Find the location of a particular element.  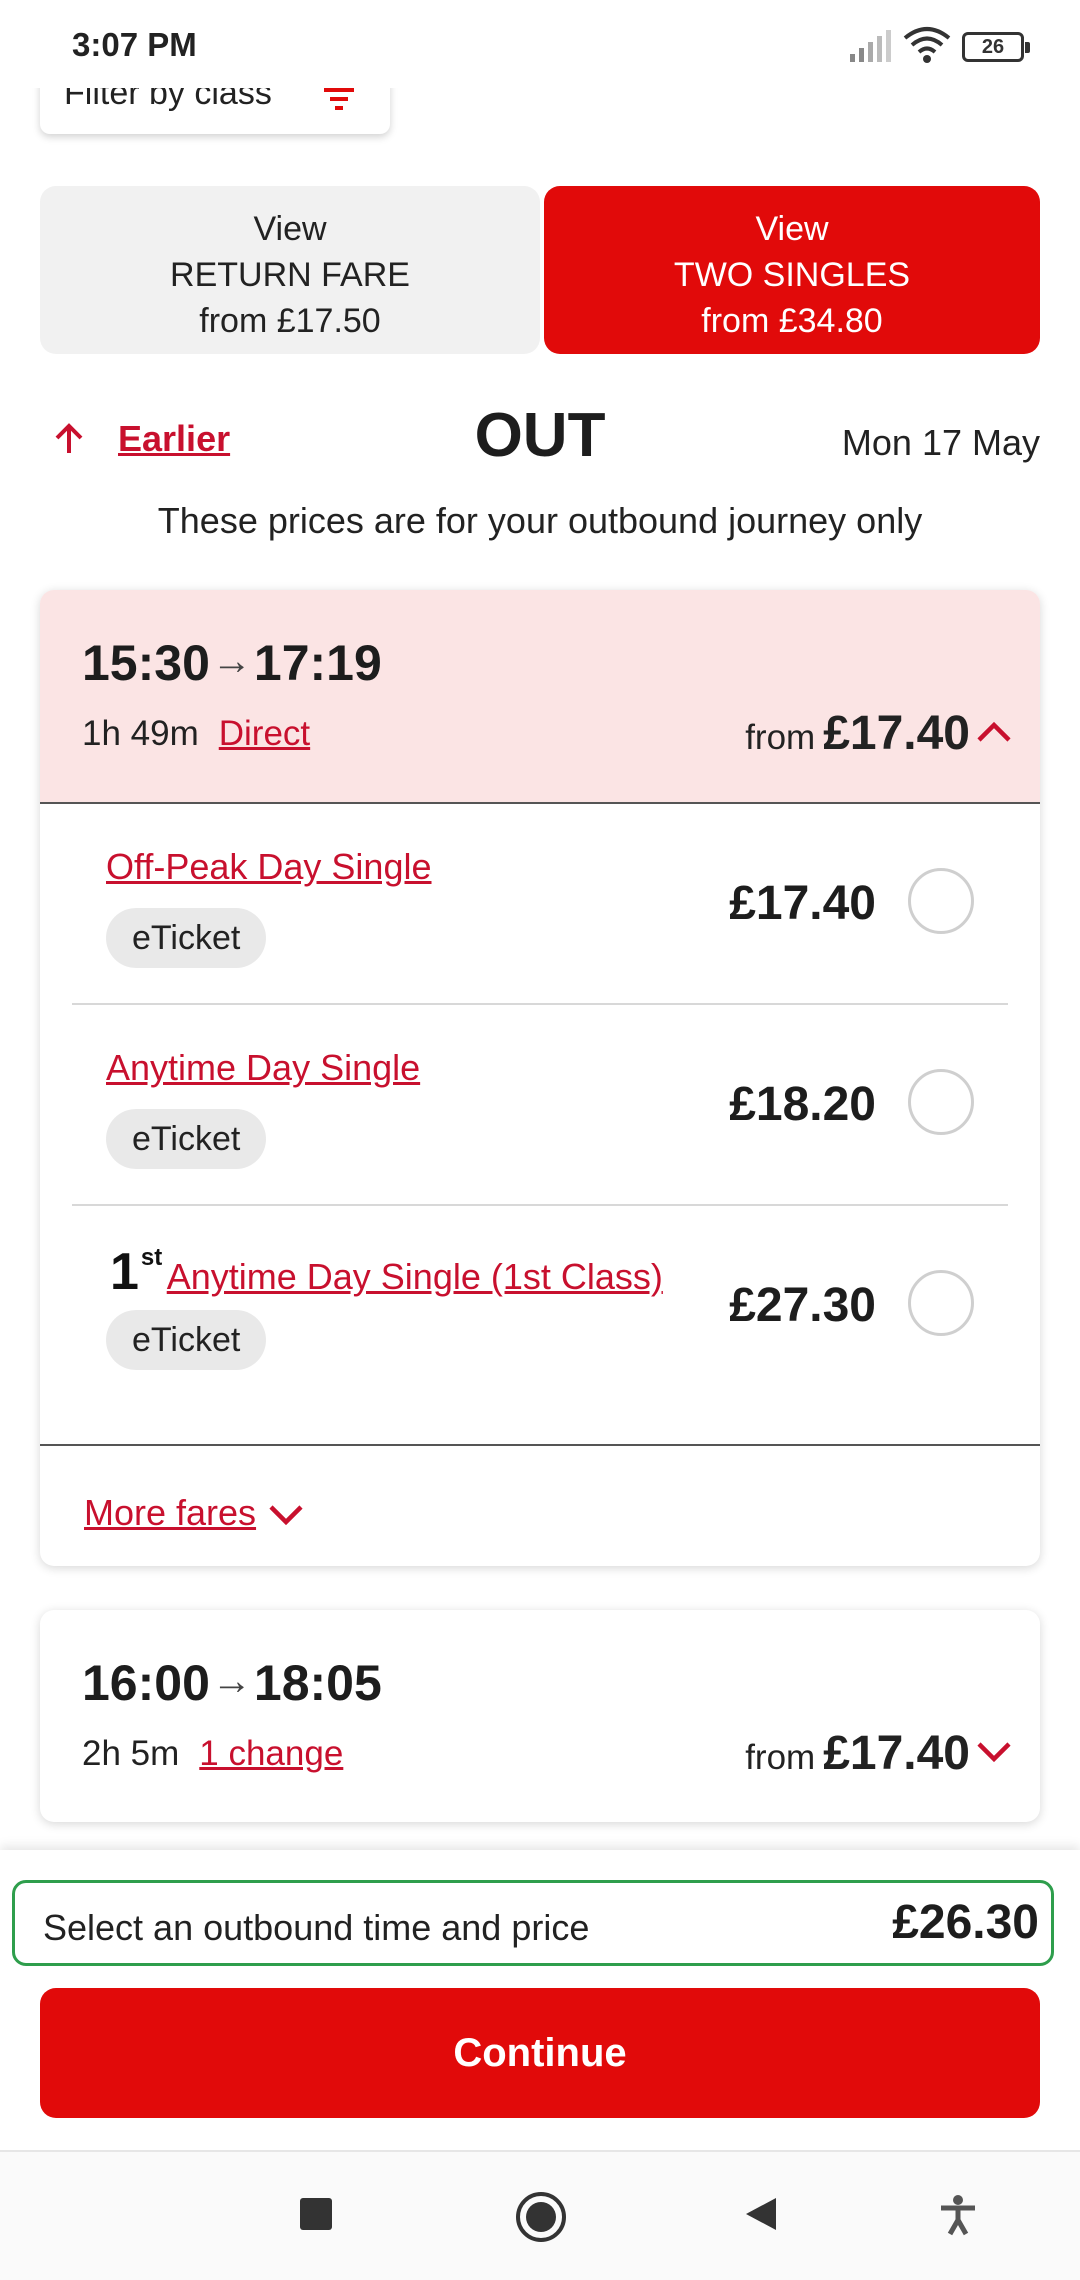

journey-changes-link: Direct is located at coordinates (264, 733).